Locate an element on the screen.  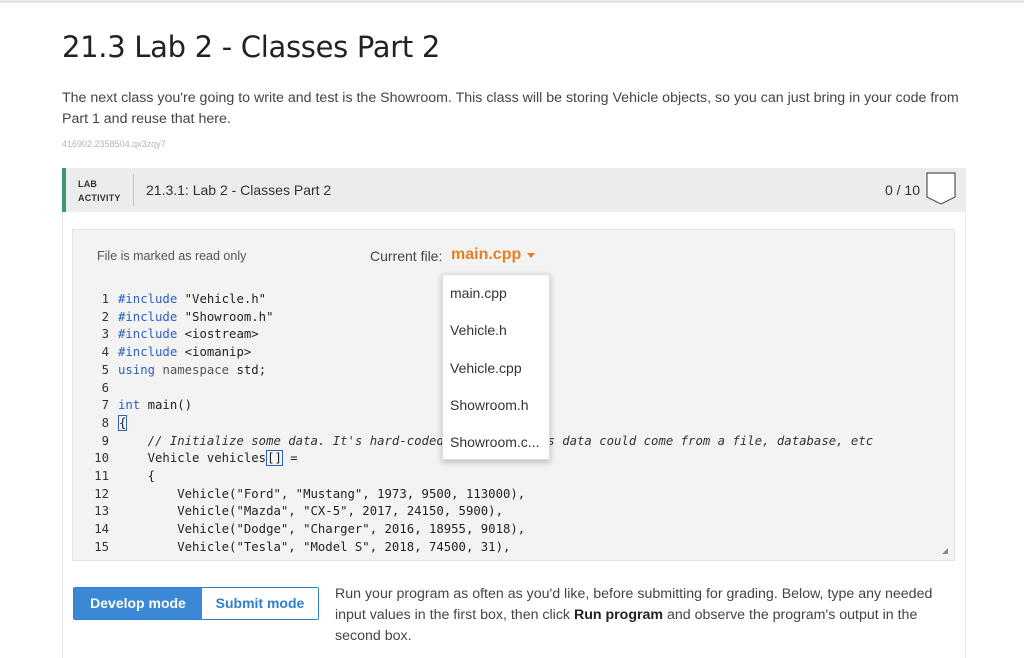
file-option-main-cpp: main.cpp is located at coordinates (478, 293).